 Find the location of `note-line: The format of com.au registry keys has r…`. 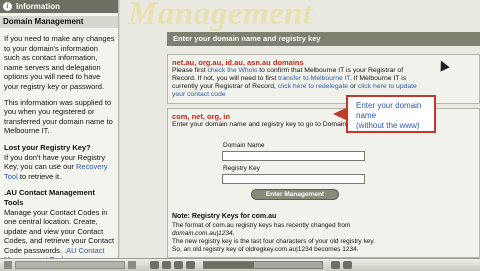

note-line: The format of com.au registry keys has r… is located at coordinates (261, 225).